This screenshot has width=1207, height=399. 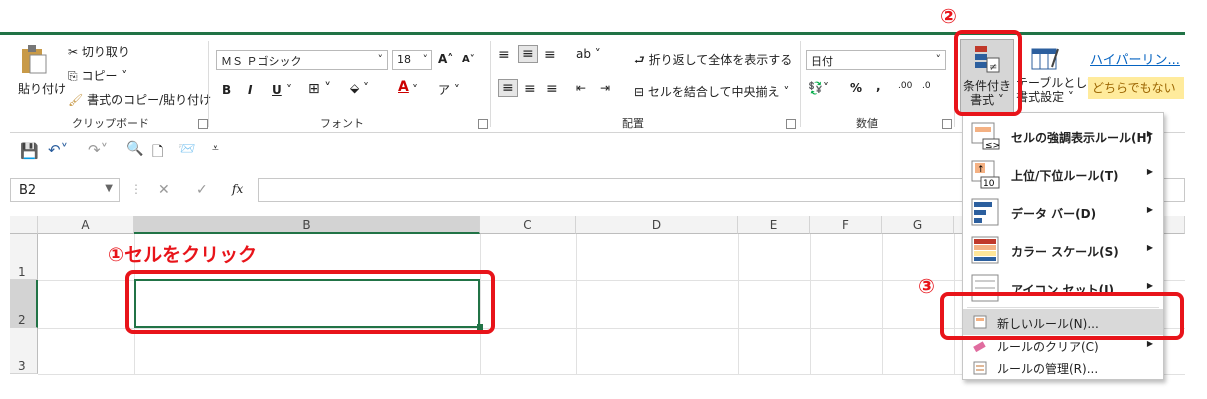 What do you see at coordinates (633, 123) in the screenshot?
I see `alignment-group-label: 配置` at bounding box center [633, 123].